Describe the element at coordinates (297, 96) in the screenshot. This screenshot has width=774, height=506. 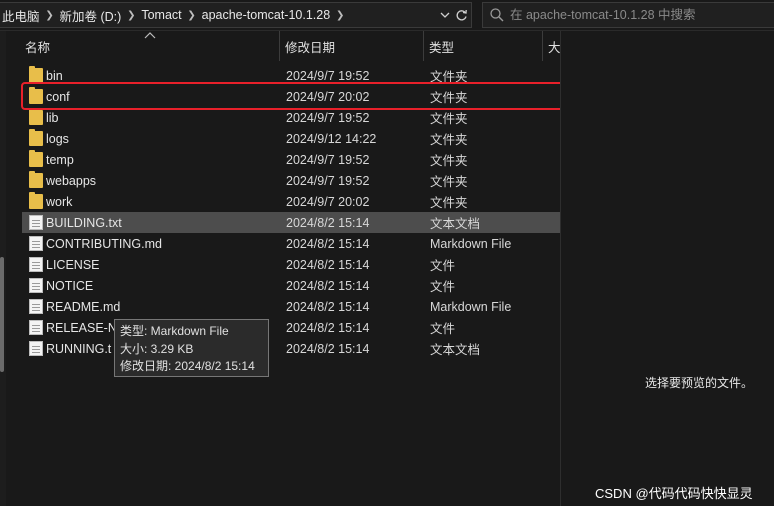
I see `highlight-box` at that location.